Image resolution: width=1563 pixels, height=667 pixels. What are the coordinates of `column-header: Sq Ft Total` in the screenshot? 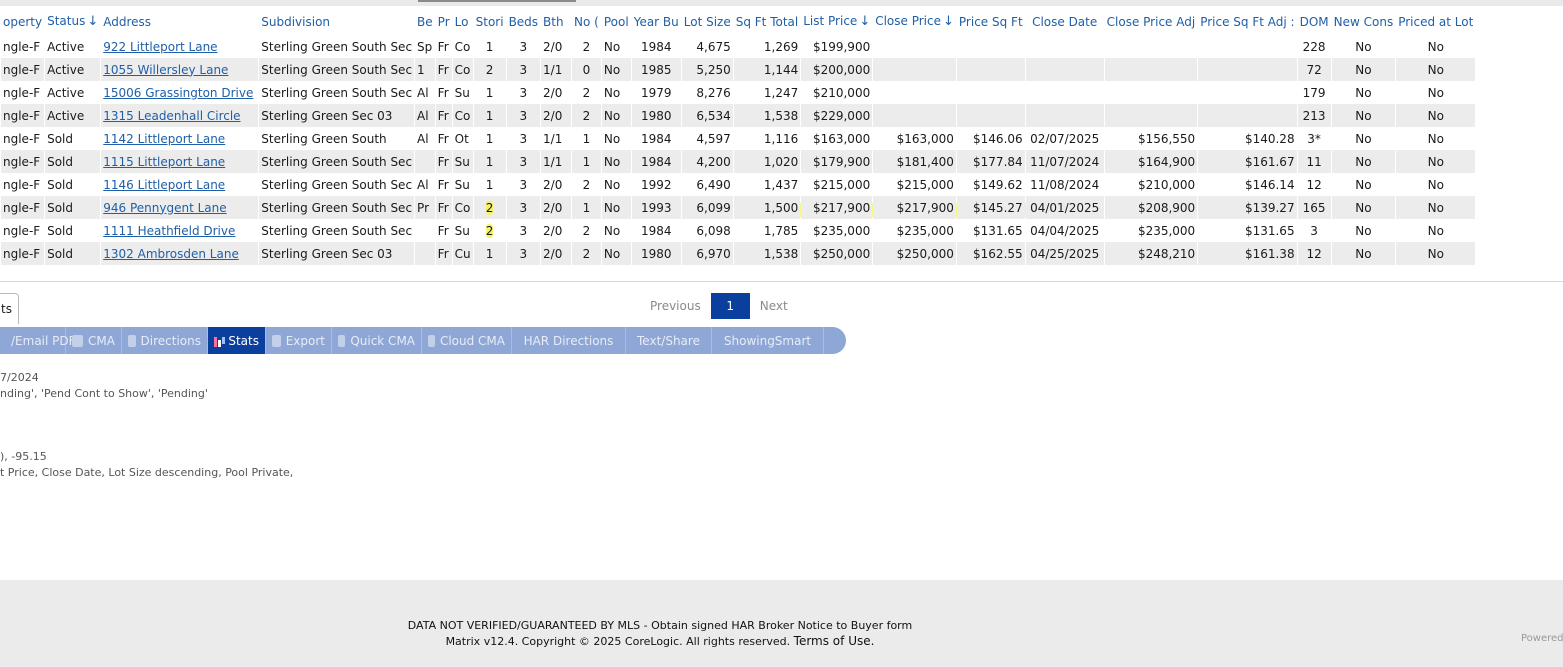 It's located at (767, 21).